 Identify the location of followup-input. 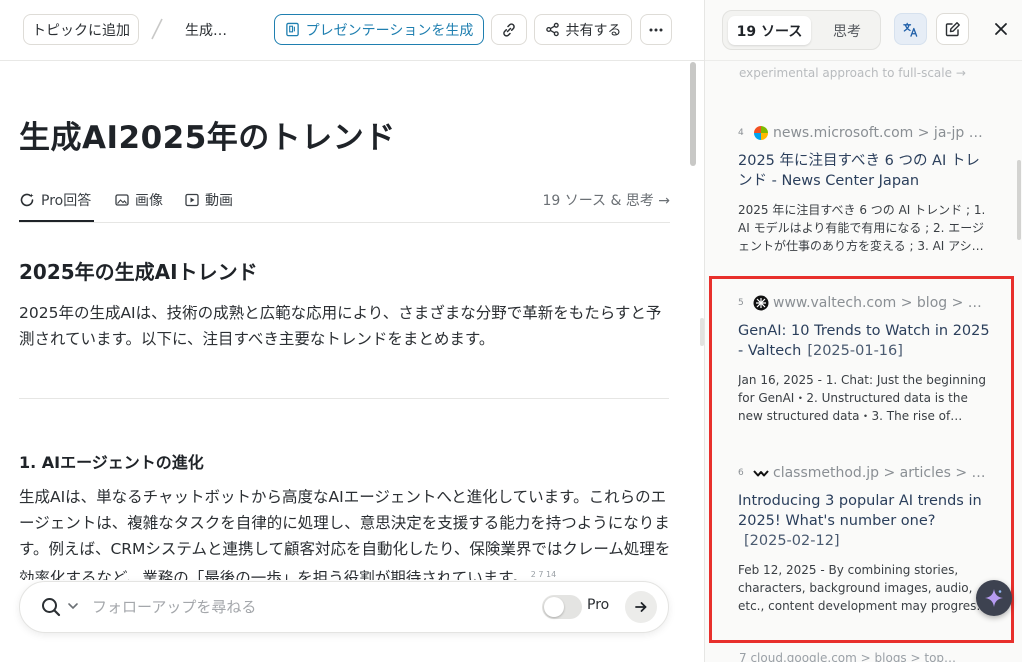
(282, 607).